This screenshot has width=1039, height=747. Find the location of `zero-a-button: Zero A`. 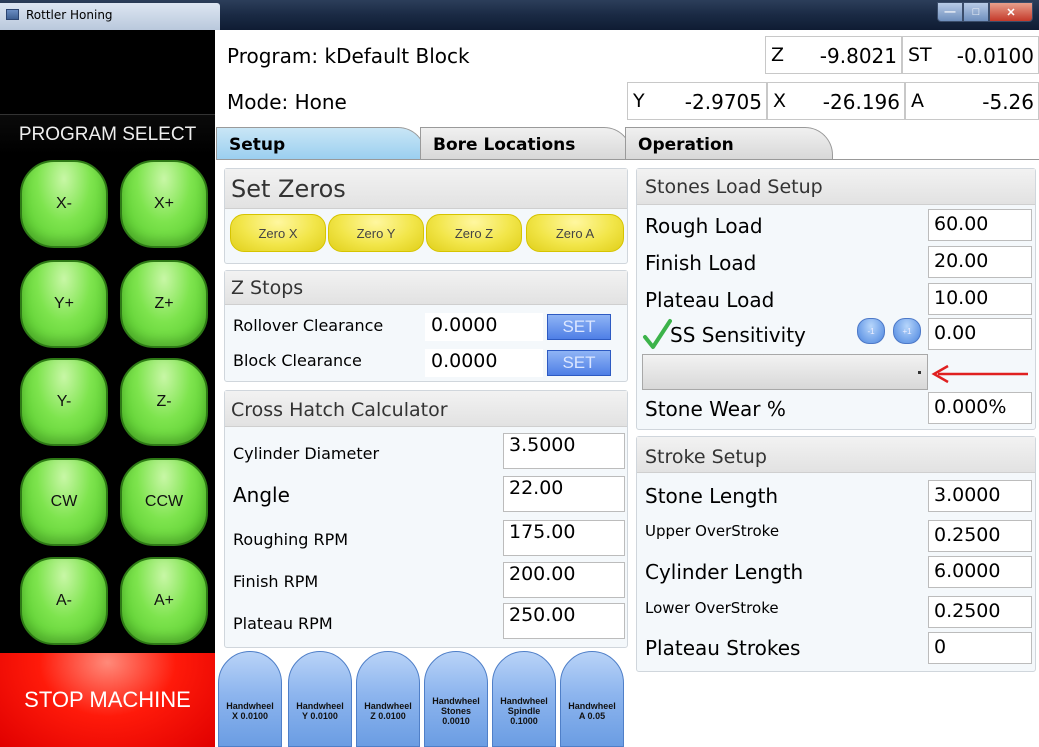

zero-a-button: Zero A is located at coordinates (575, 233).